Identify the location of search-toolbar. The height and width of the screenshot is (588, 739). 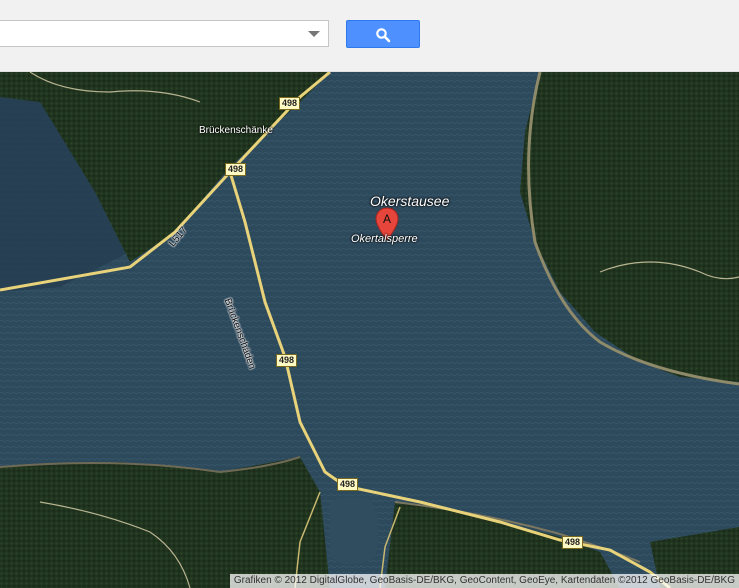
(369, 36).